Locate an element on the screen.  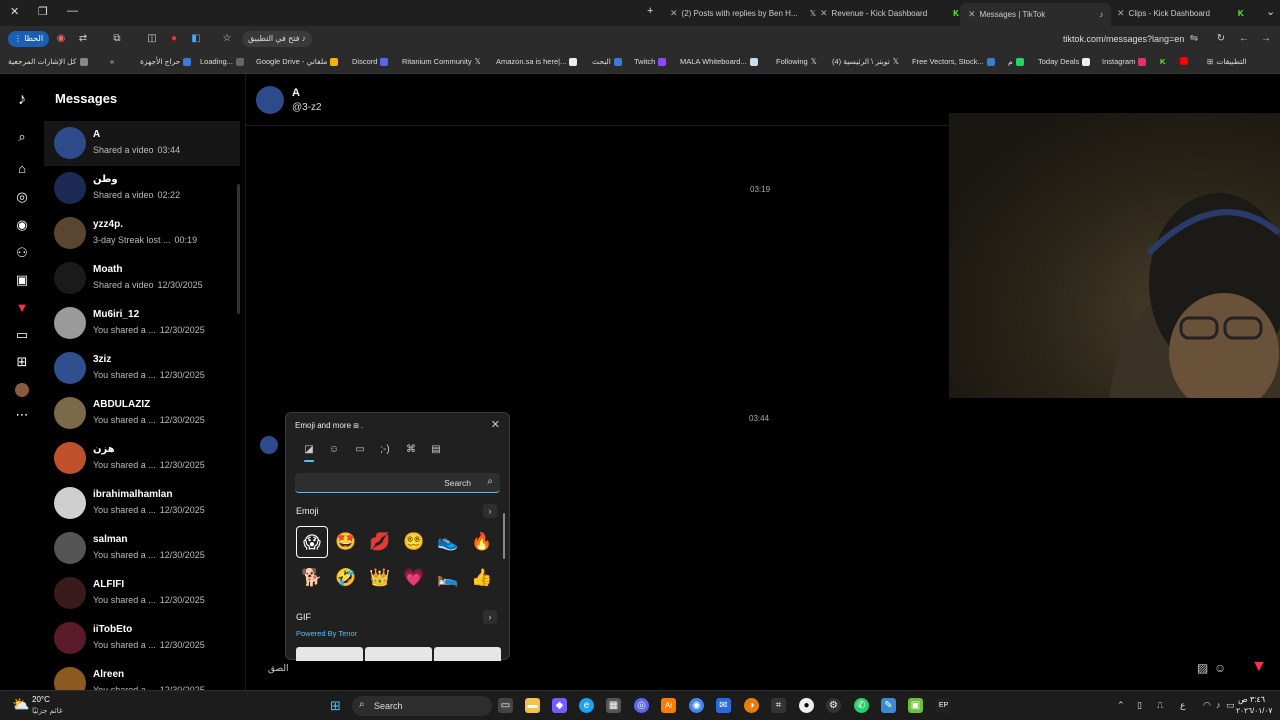
emoji-search-input: Search ⌕ is located at coordinates (397, 483).